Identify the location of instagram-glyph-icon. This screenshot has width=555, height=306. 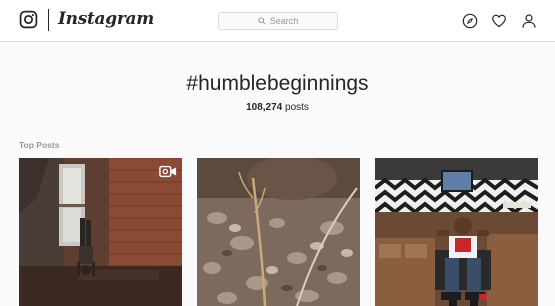
(28, 19).